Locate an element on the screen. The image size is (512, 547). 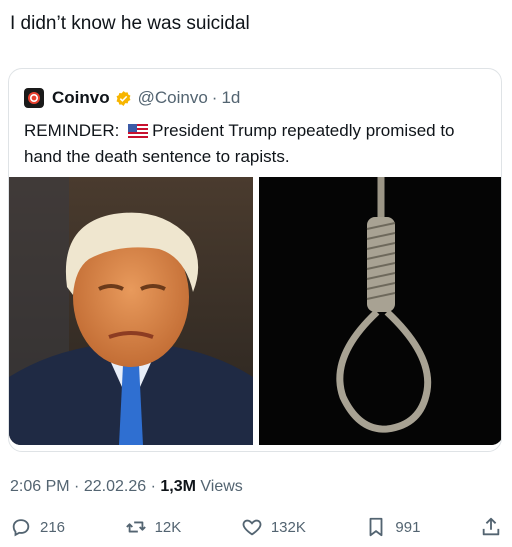
coinvo-logo-icon is located at coordinates (34, 98).